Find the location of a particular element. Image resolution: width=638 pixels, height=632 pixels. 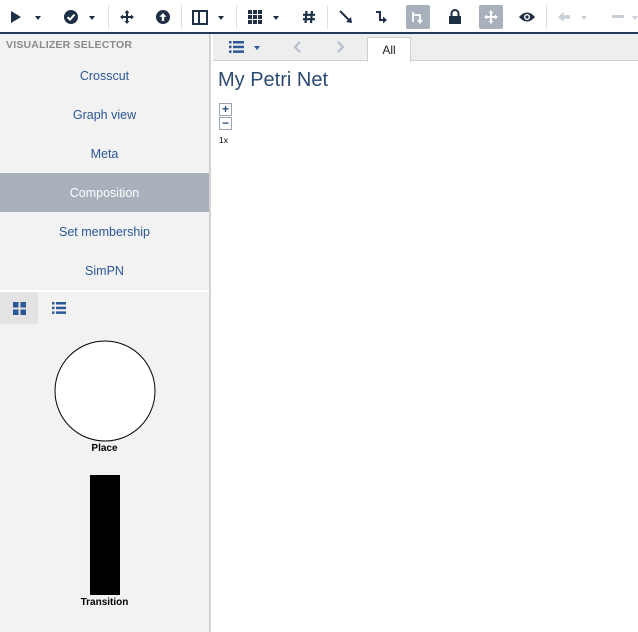

list-view-button is located at coordinates (59, 308).